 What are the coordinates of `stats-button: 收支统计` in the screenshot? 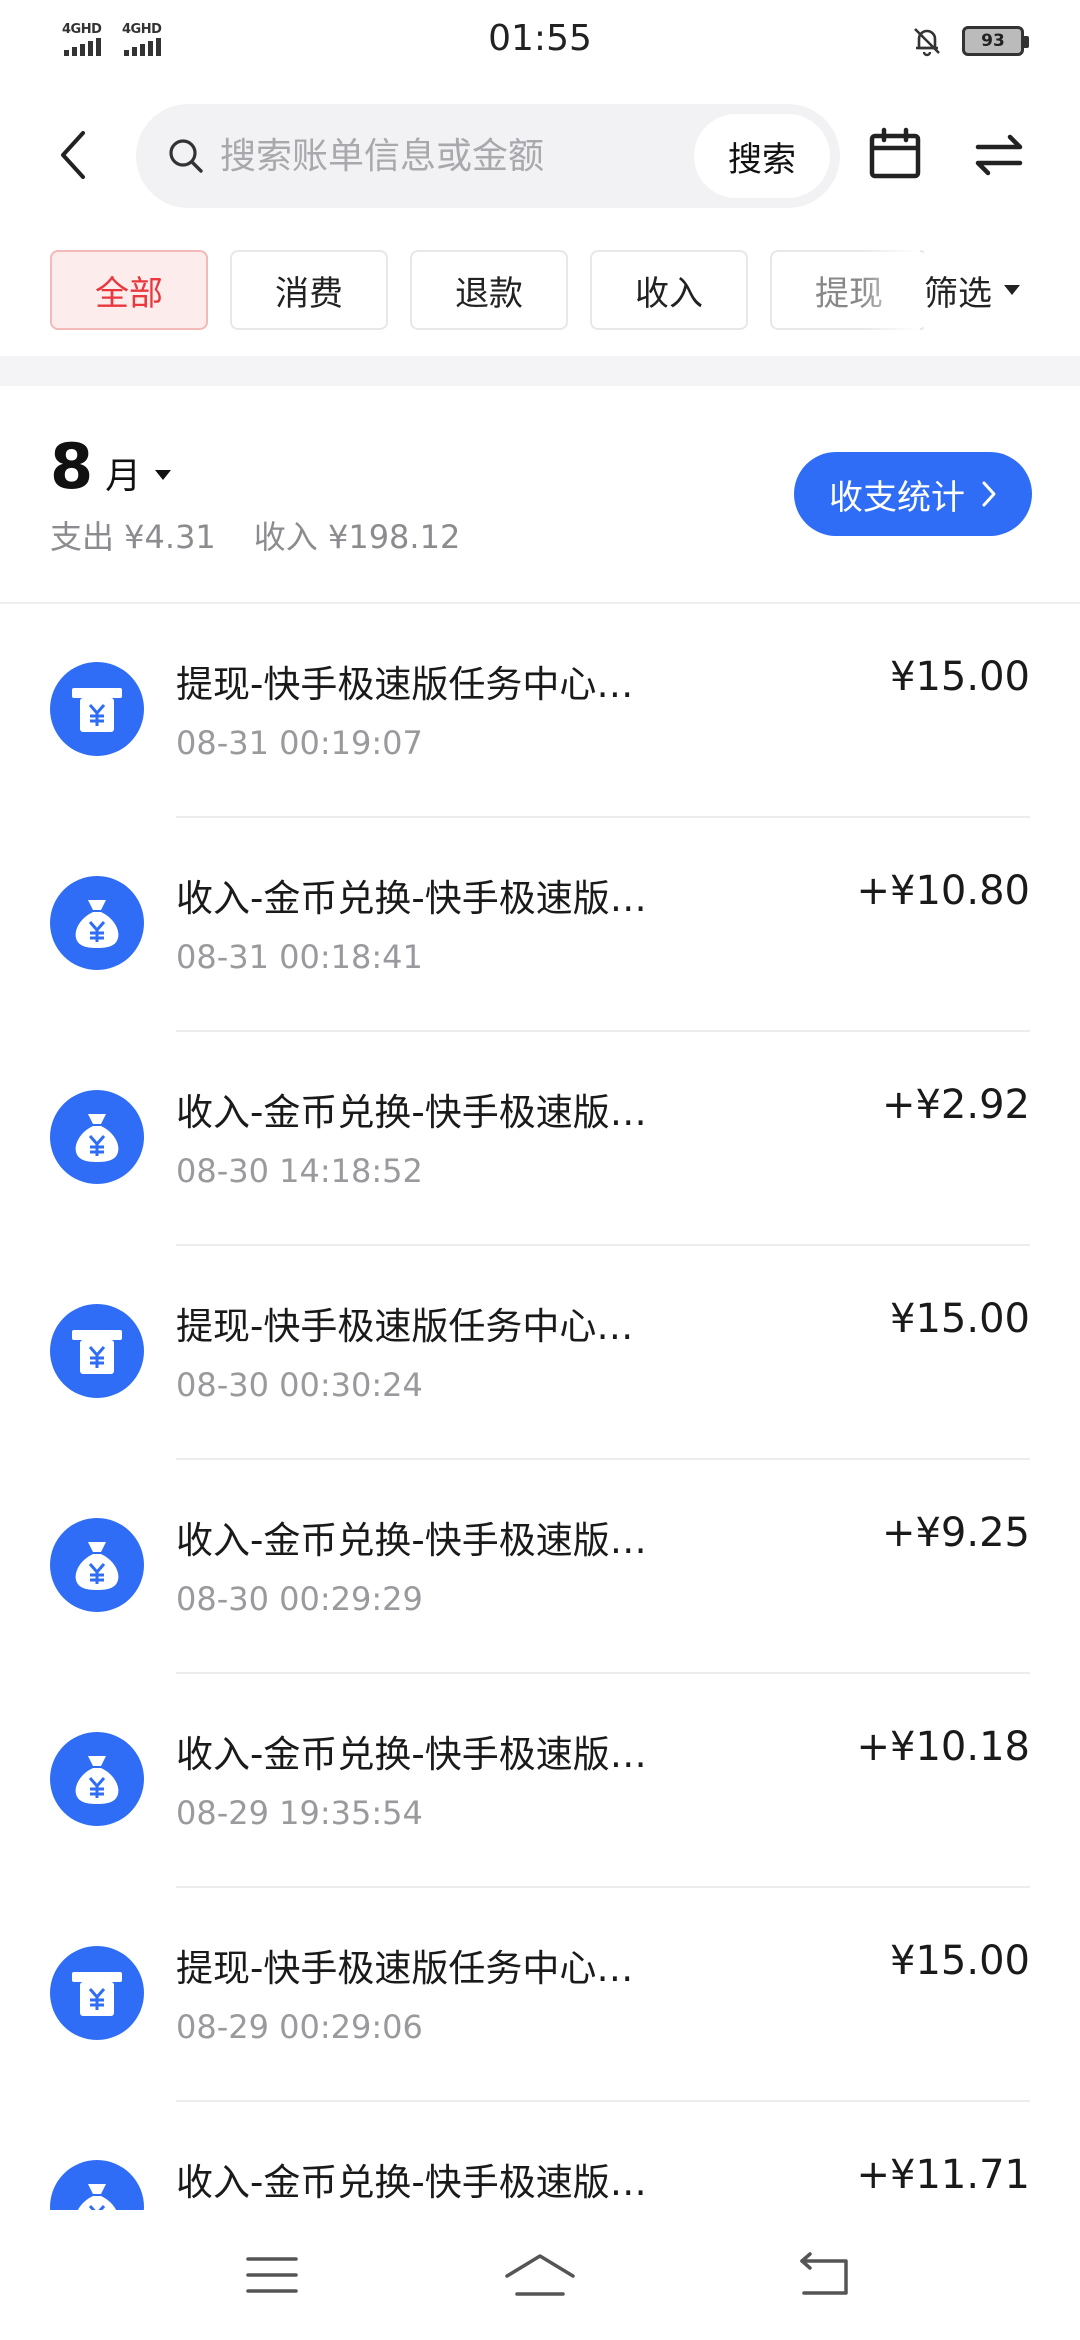 It's located at (913, 494).